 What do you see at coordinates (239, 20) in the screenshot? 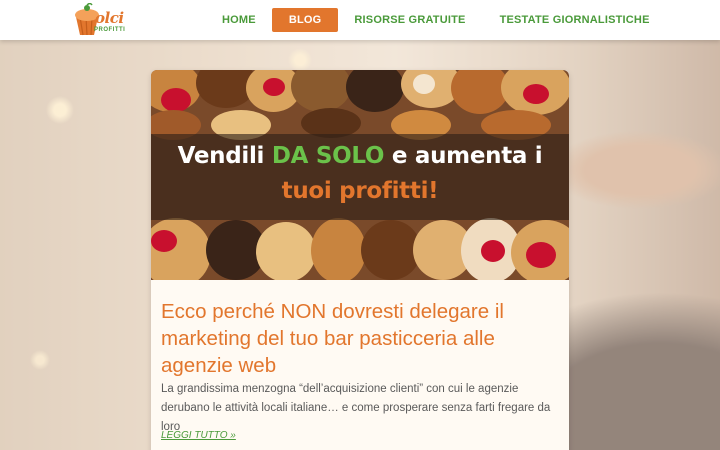
I see `nav-home: HOME` at bounding box center [239, 20].